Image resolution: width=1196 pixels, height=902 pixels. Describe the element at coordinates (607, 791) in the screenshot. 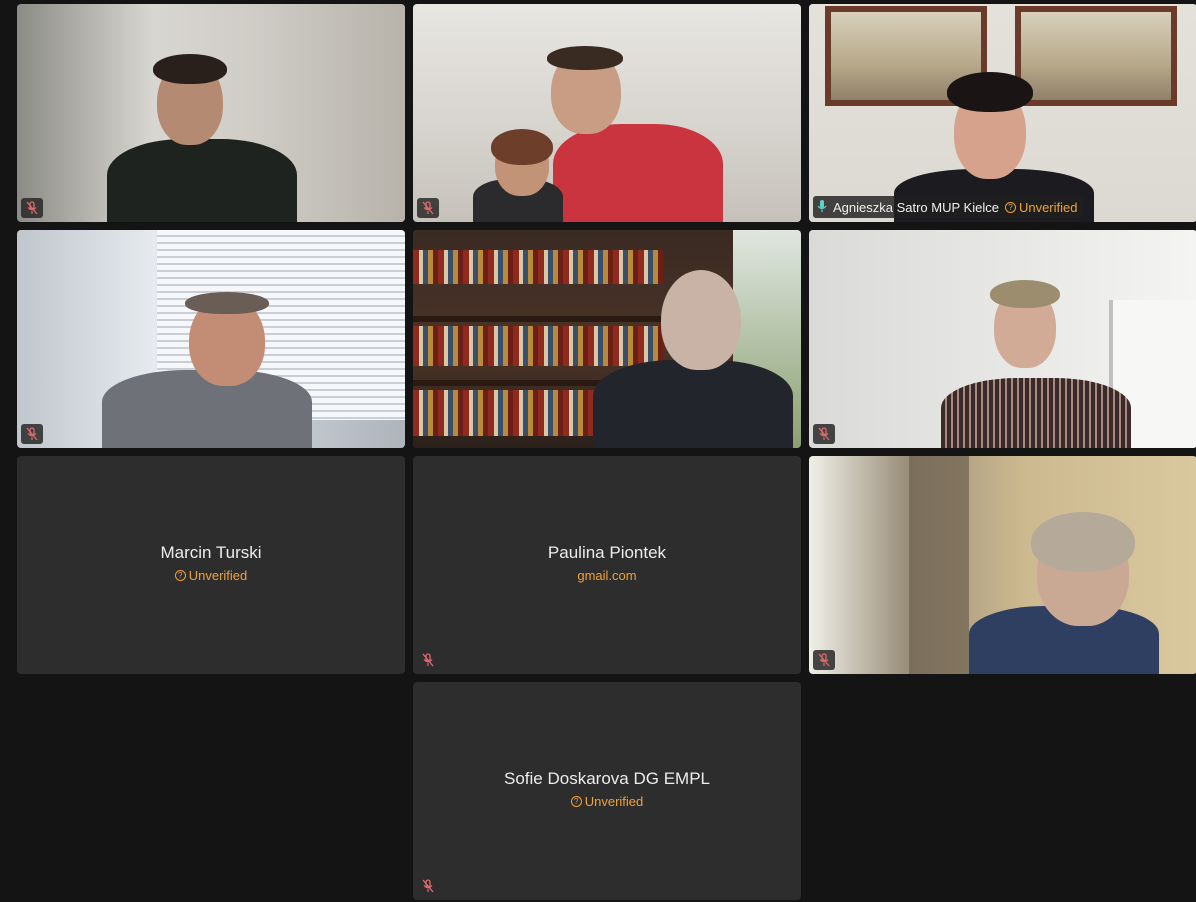

I see `avatar-tile-sofie-doskarova: Sofie Doskarova DG EMPL ? Unverified` at that location.